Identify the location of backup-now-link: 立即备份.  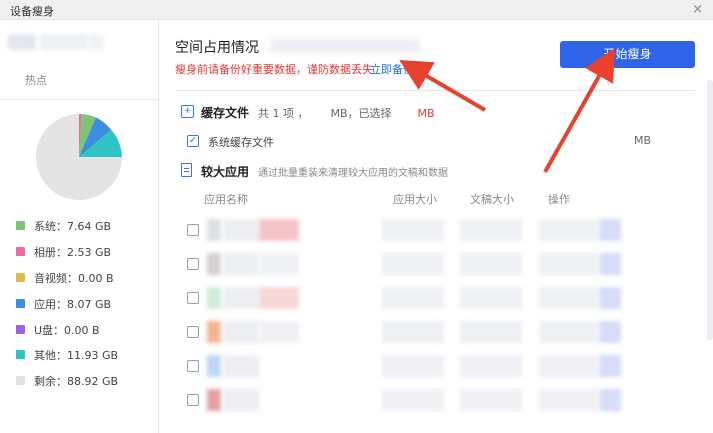
(392, 69).